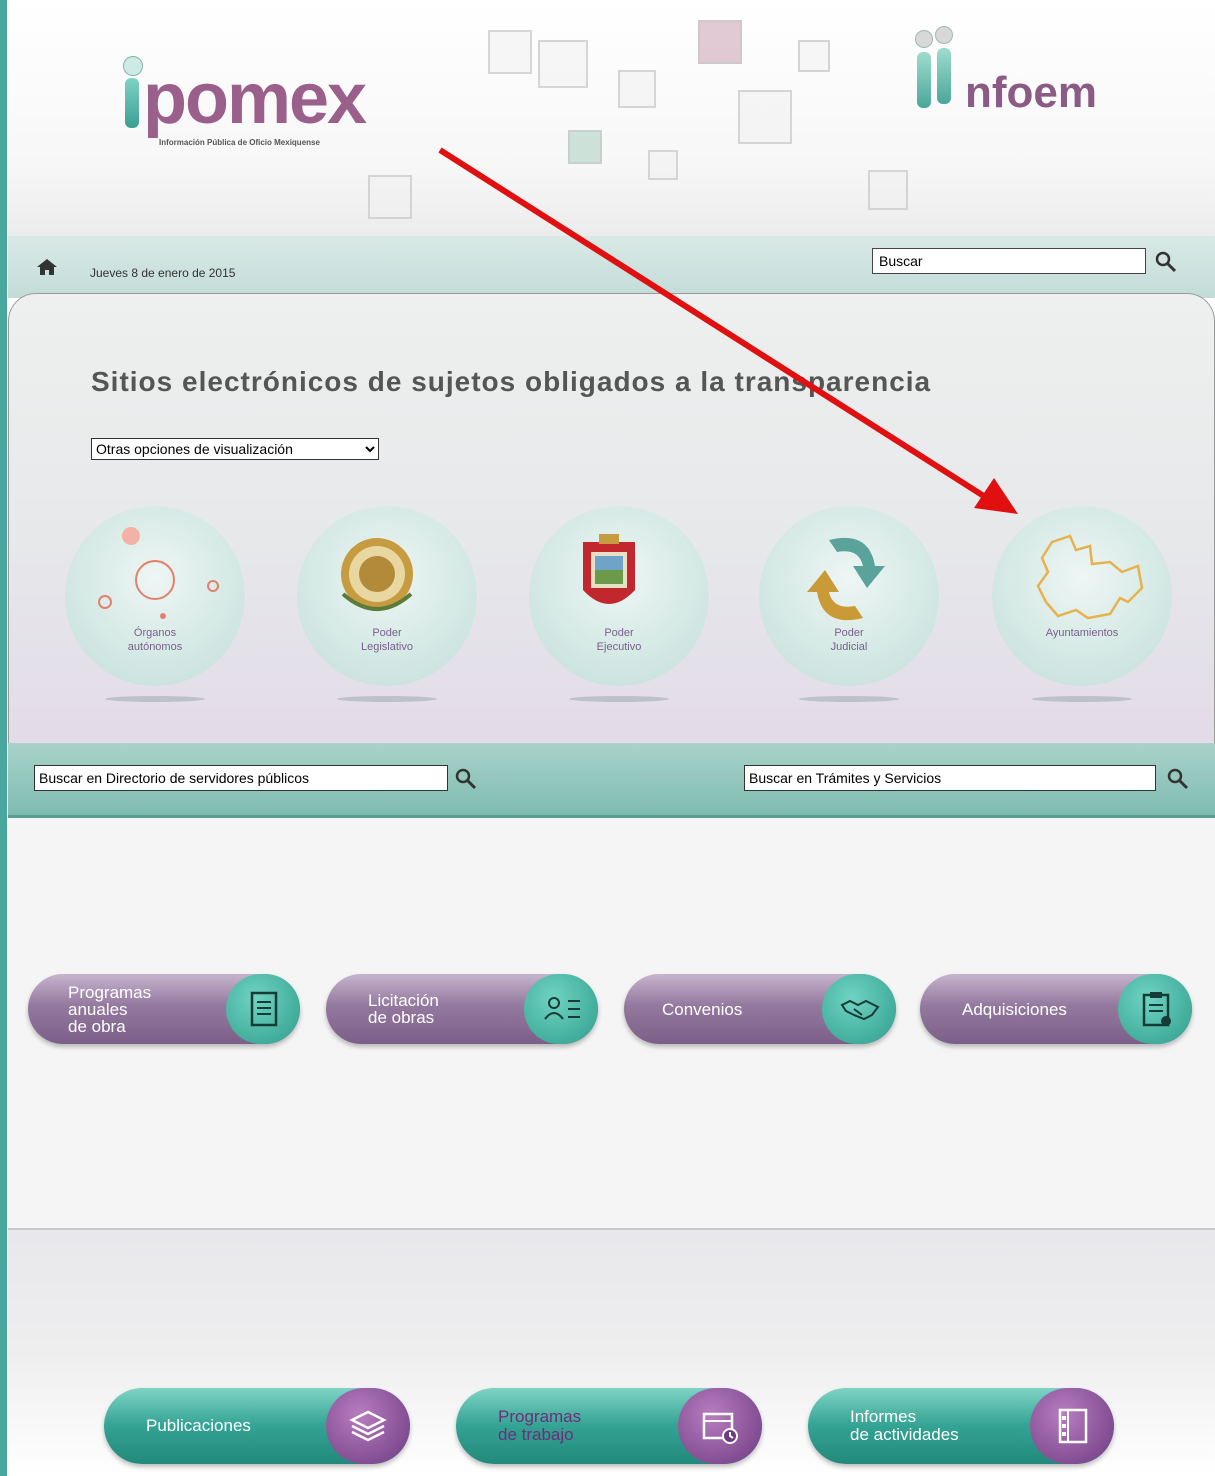 The width and height of the screenshot is (1215, 1476). What do you see at coordinates (235, 449) in the screenshot?
I see `view-options-select: Otras opciones de visualización` at bounding box center [235, 449].